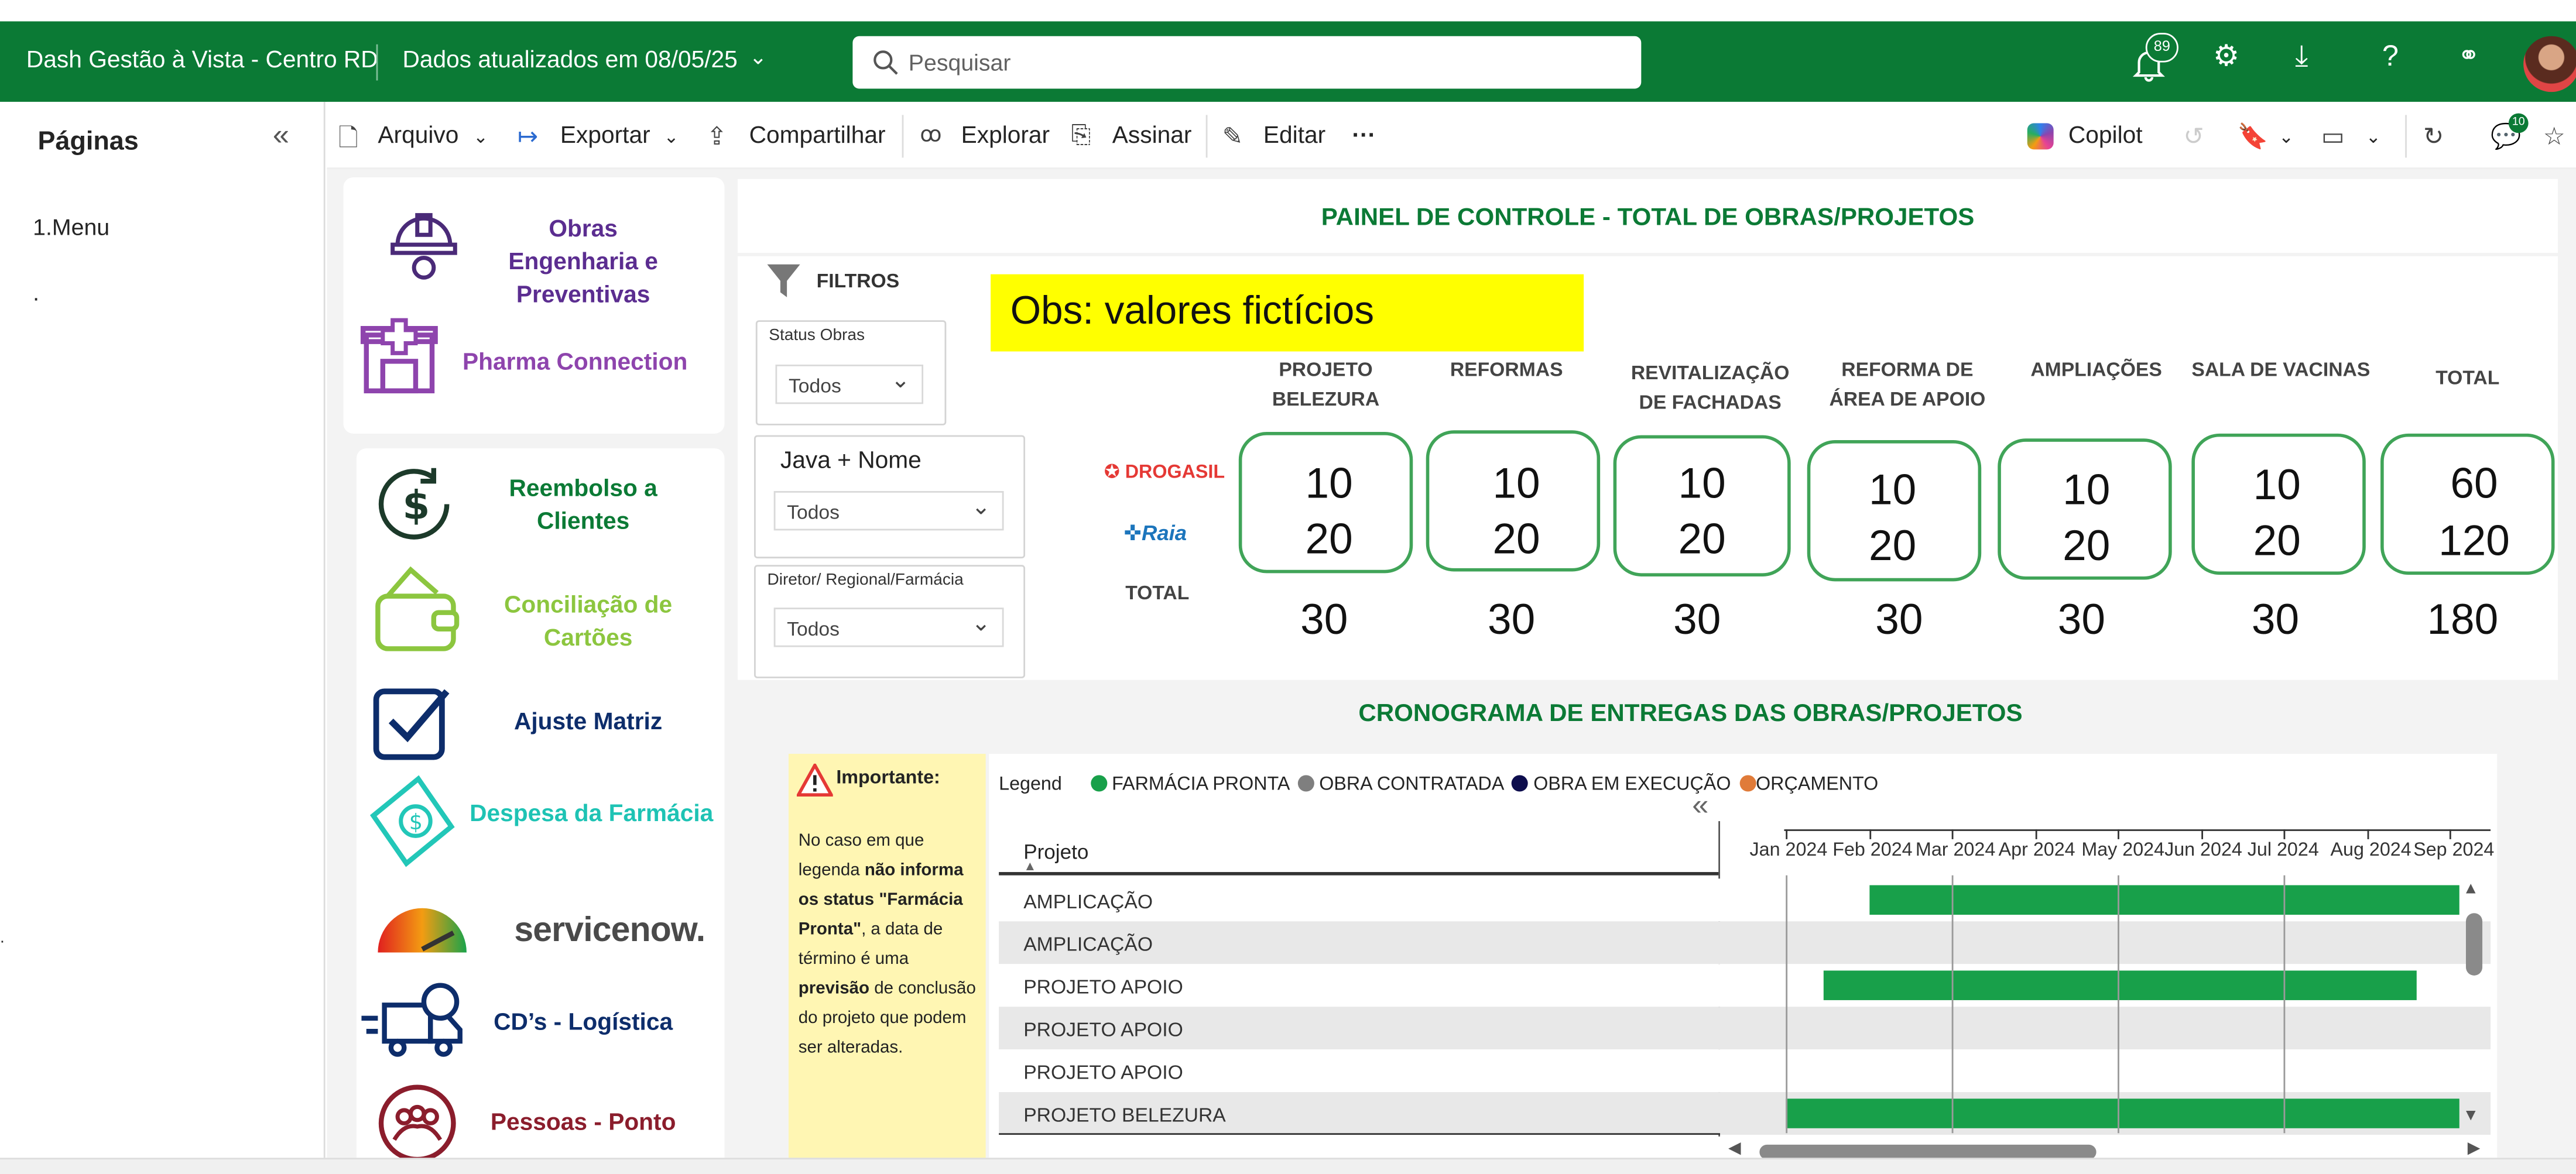 The height and width of the screenshot is (1174, 2576). What do you see at coordinates (888, 778) in the screenshot?
I see `important-note-title: Importante:` at bounding box center [888, 778].